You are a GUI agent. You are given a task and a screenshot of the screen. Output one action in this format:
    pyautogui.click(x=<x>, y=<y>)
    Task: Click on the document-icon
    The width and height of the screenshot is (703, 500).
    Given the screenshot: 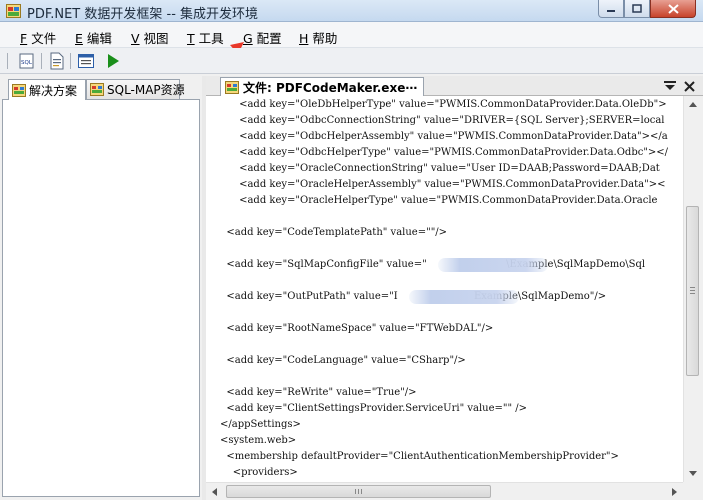 What is the action you would take?
    pyautogui.click(x=57, y=61)
    